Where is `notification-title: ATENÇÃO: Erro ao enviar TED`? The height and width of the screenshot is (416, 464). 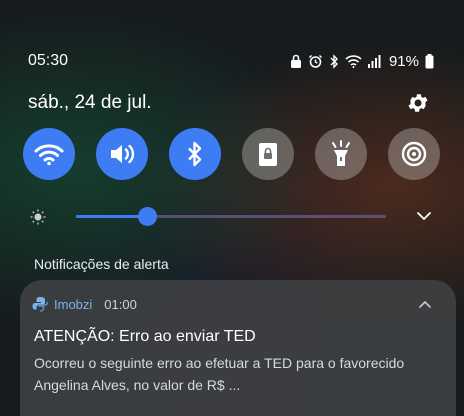 notification-title: ATENÇÃO: Erro ao enviar TED is located at coordinates (145, 336).